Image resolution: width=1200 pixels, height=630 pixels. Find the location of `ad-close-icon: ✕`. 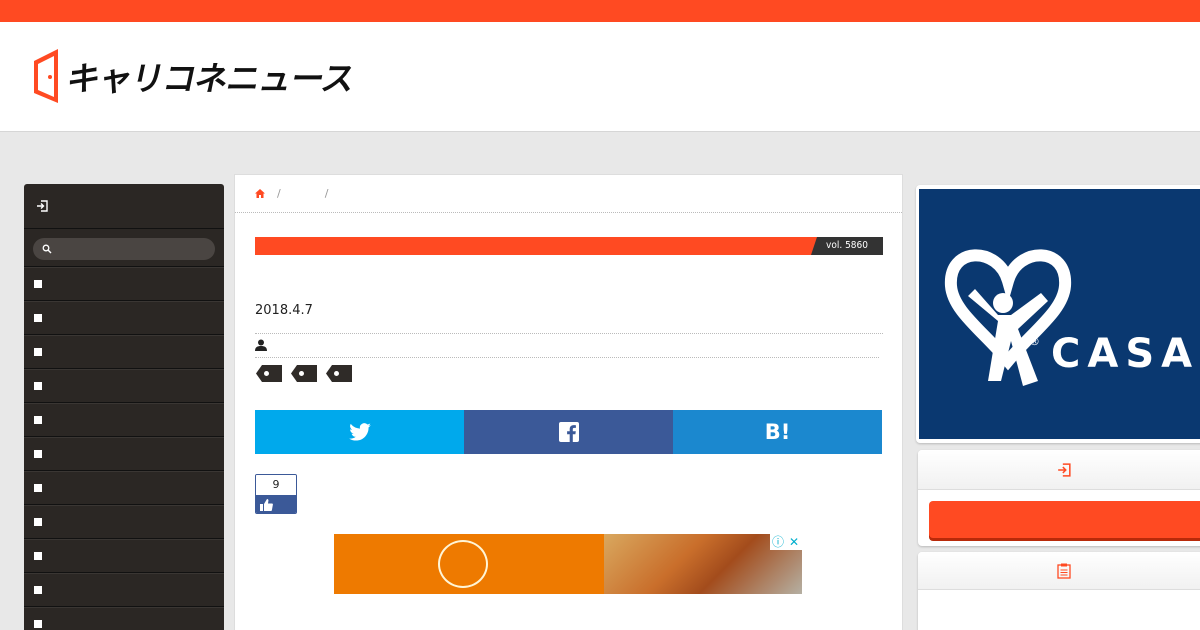

ad-close-icon: ✕ is located at coordinates (794, 542).